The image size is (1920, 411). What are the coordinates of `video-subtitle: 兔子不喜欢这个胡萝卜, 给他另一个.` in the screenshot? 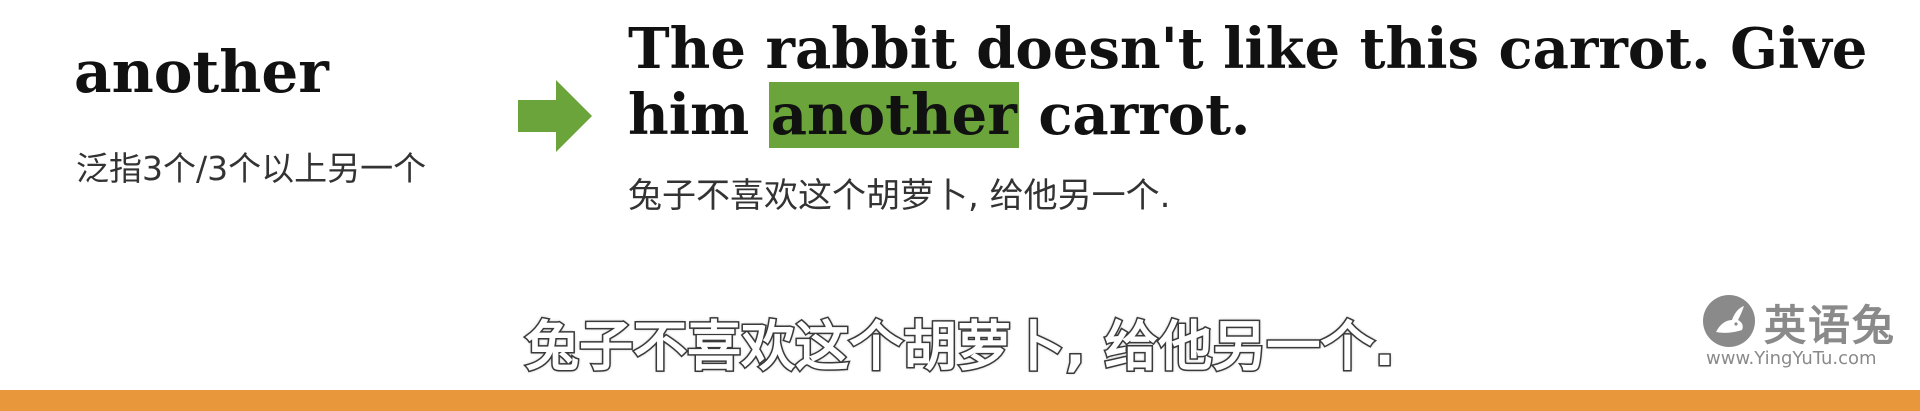 It's located at (960, 347).